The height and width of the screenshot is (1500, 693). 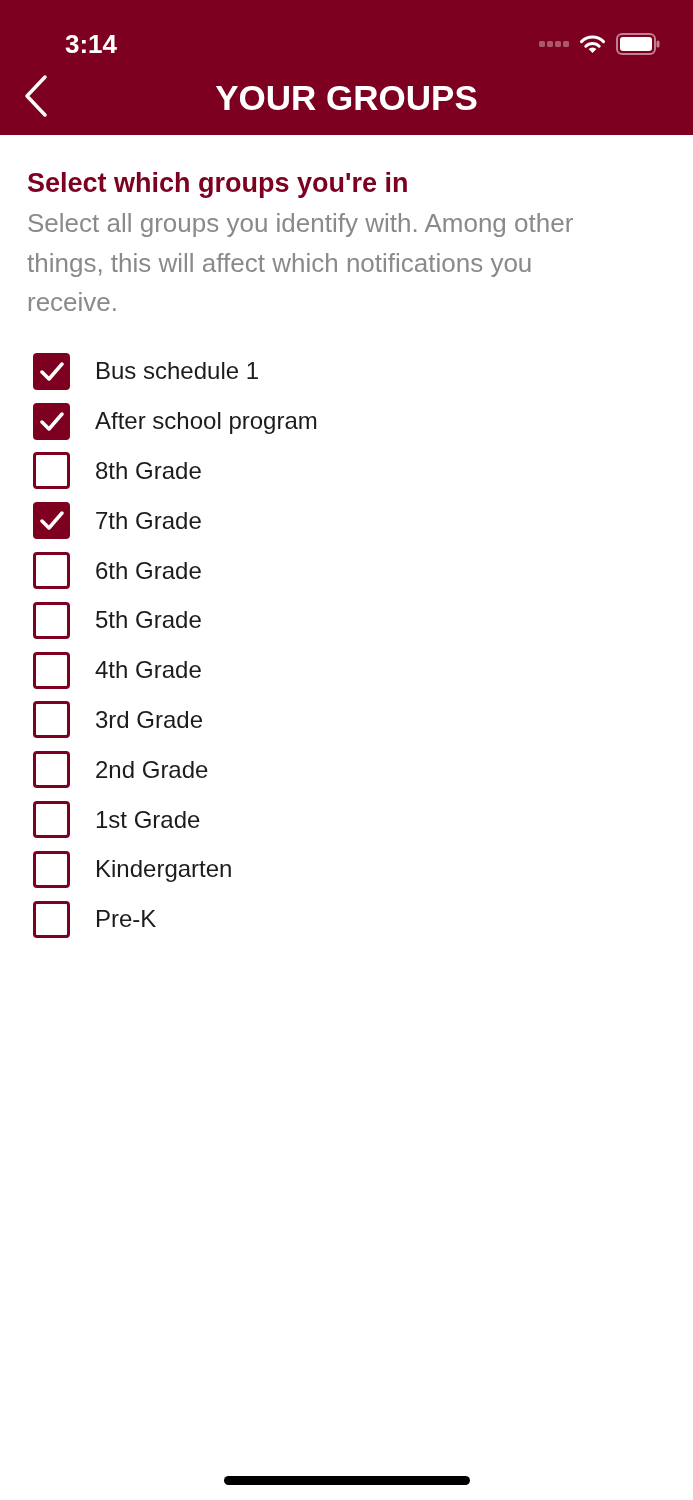 I want to click on signal-dots-icon, so click(x=554, y=44).